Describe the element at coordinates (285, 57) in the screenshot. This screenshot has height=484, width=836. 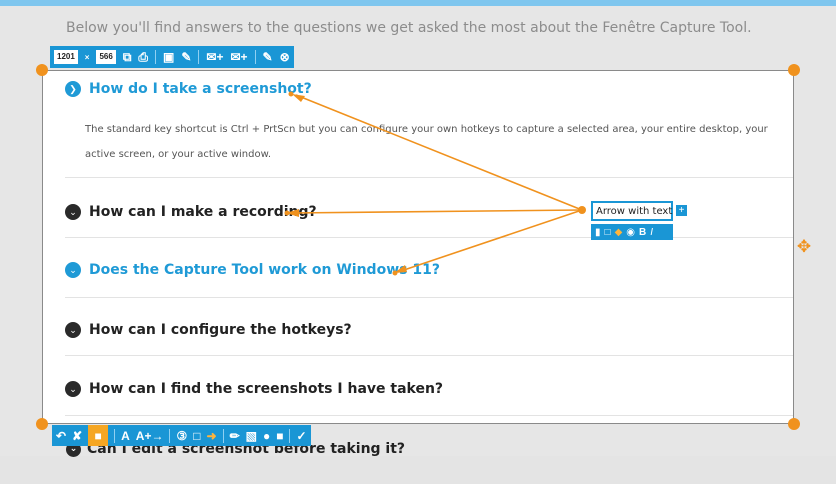
I see `close-icon: ⊗` at that location.